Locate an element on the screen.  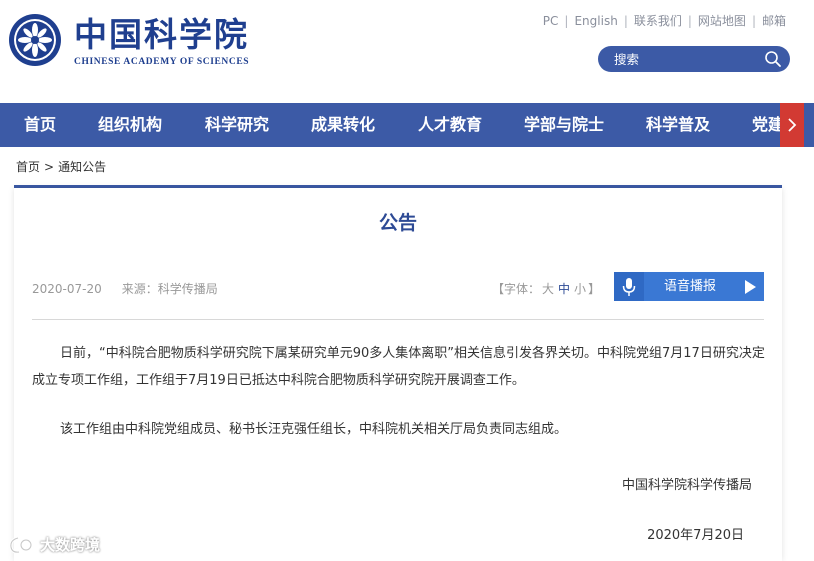
top-link-mail: 邮箱 is located at coordinates (774, 21).